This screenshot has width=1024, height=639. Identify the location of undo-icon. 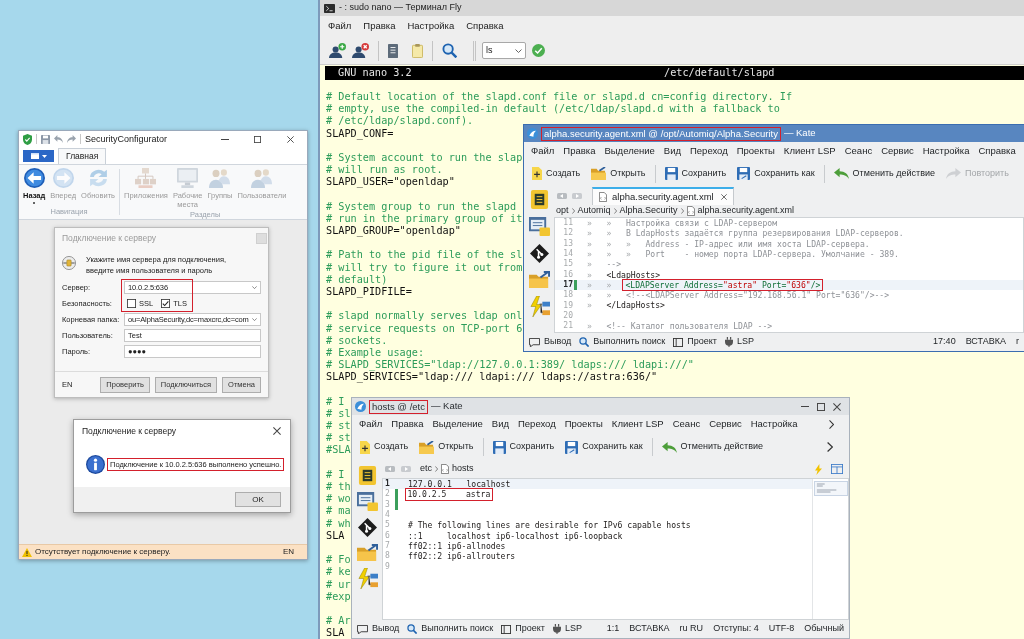
(58, 139).